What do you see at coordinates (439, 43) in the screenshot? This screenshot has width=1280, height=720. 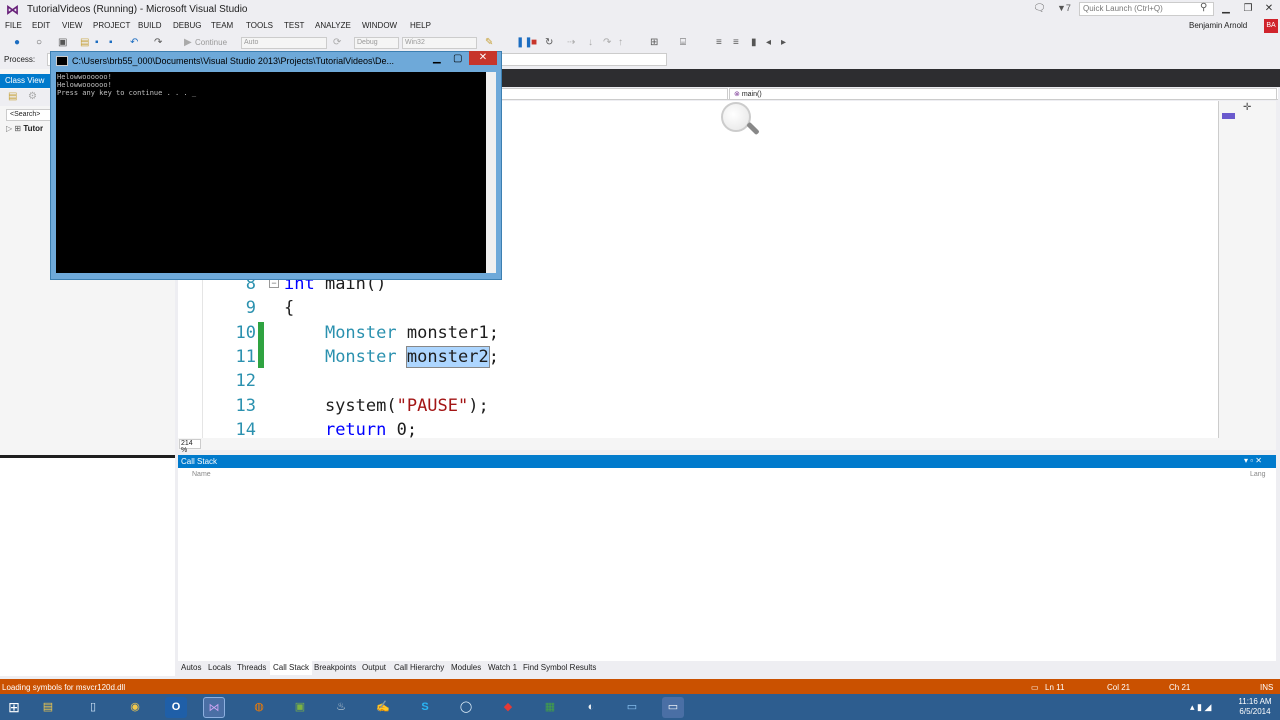 I see `platform-dropdown: Win32` at bounding box center [439, 43].